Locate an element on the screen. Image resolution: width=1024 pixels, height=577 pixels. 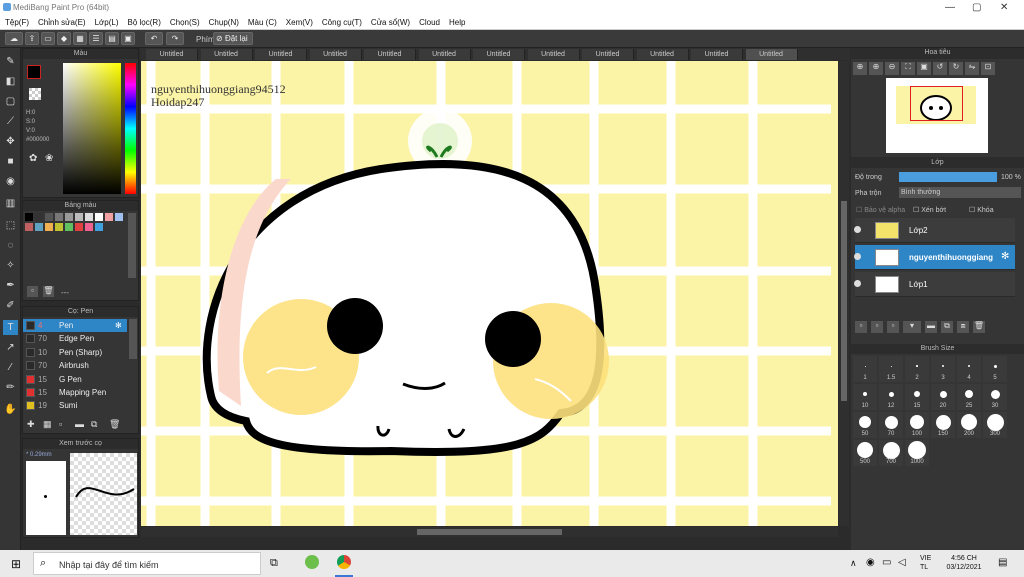
menu-item-select: Chọn(S) is located at coordinates (185, 22).